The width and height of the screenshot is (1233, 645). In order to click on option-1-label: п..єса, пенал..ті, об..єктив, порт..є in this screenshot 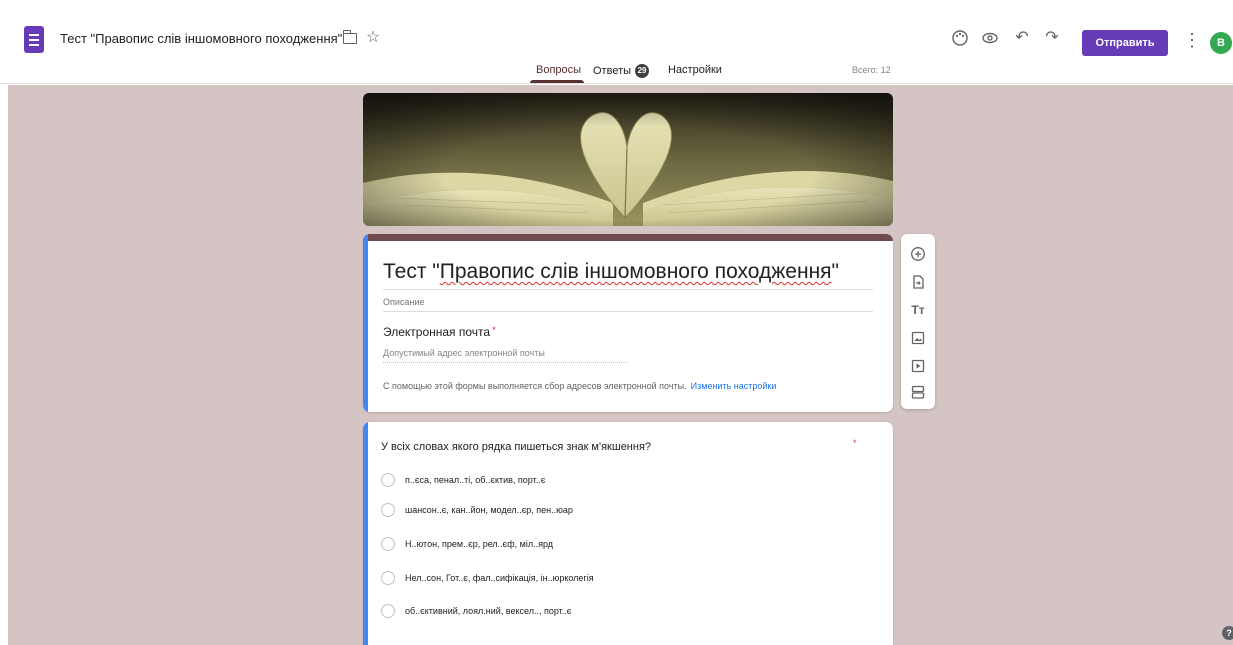, I will do `click(475, 480)`.